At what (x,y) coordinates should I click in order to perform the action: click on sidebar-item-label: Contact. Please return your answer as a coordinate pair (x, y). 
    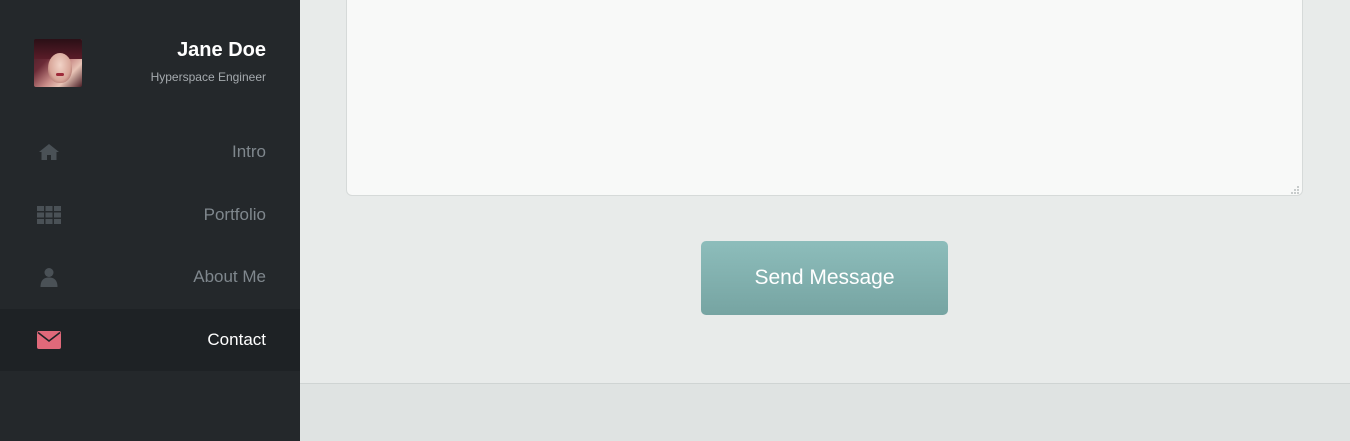
    Looking at the image, I should click on (236, 339).